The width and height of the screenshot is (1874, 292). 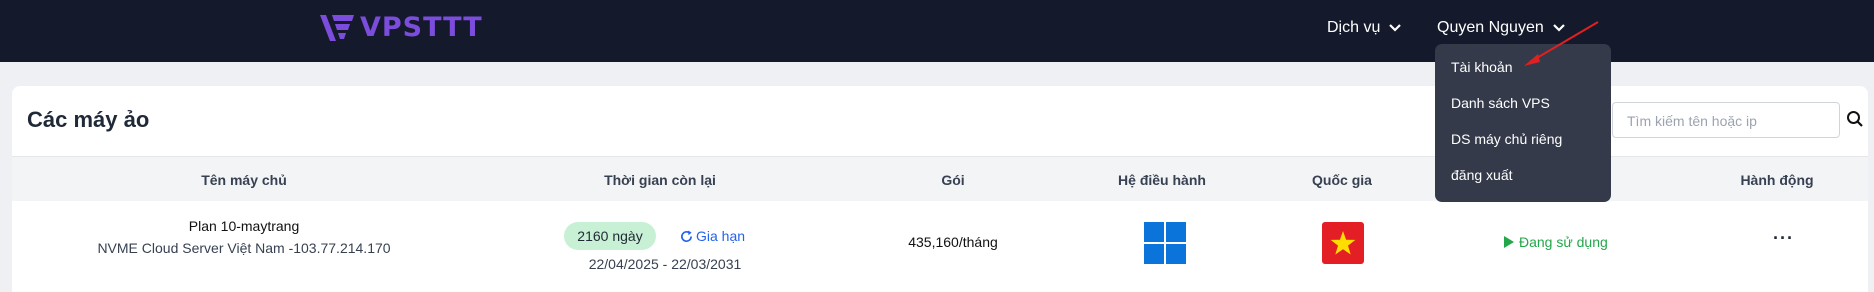 I want to click on menu-item-vps-list: Danh sách VPS, so click(x=1500, y=103).